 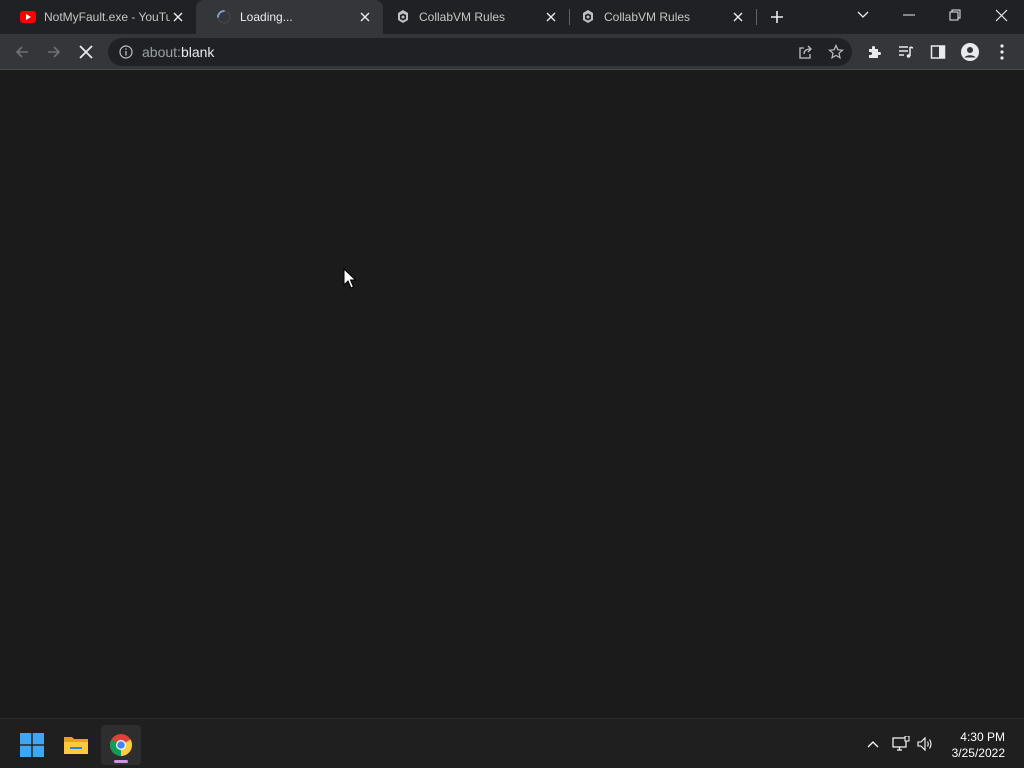 I want to click on tab-collabvm-rules-1: CollabVM Rules, so click(x=476, y=17).